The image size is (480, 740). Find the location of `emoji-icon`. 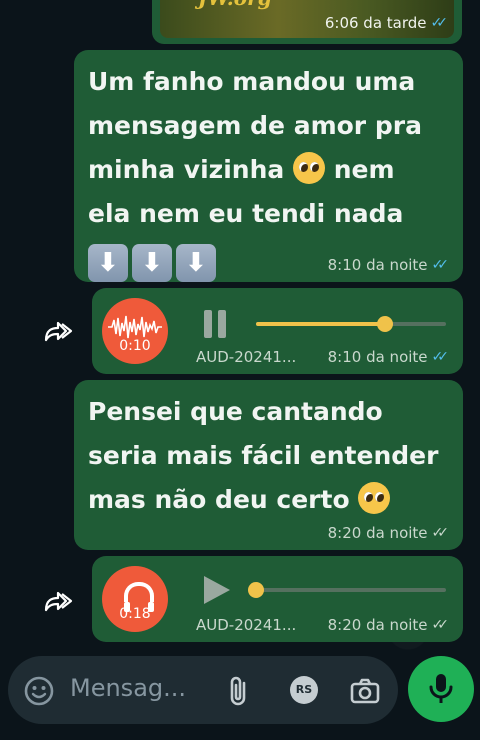

emoji-icon is located at coordinates (39, 691).